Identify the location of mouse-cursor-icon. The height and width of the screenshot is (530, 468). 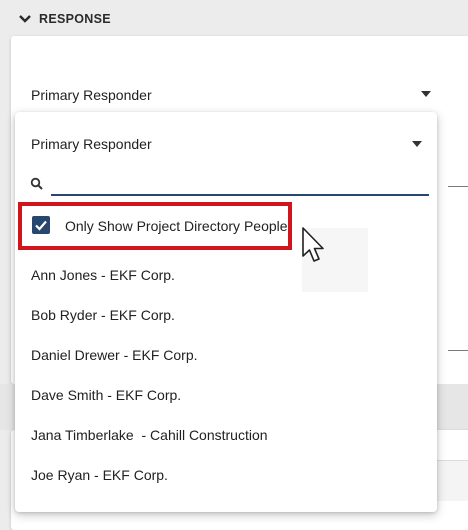
(313, 244).